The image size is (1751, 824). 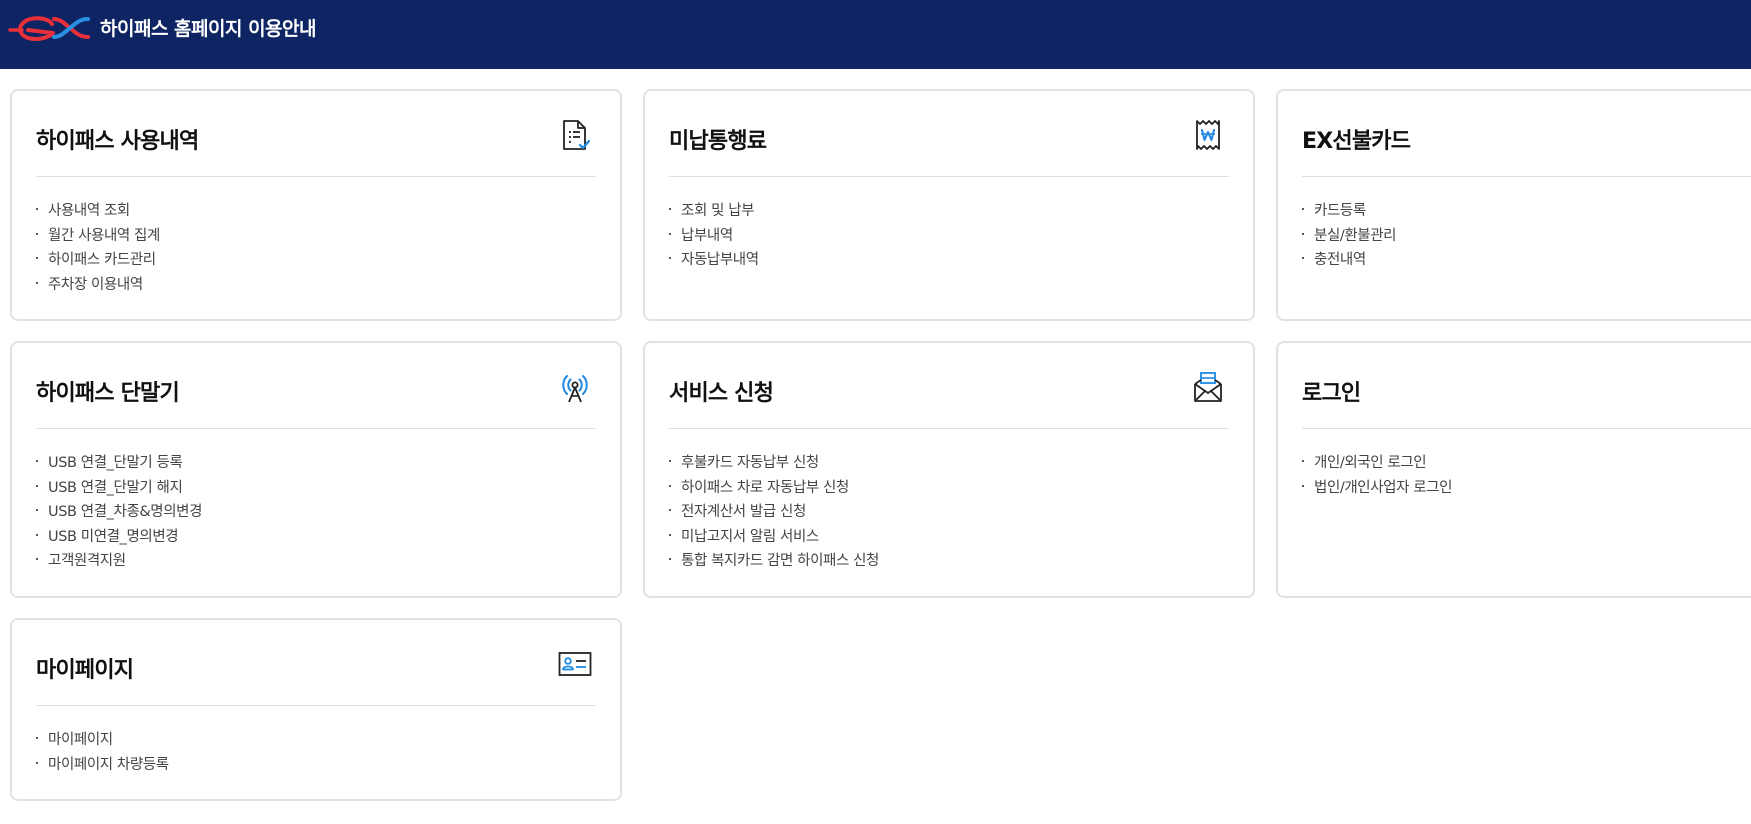 I want to click on card-title: 마이페이지, so click(x=85, y=670).